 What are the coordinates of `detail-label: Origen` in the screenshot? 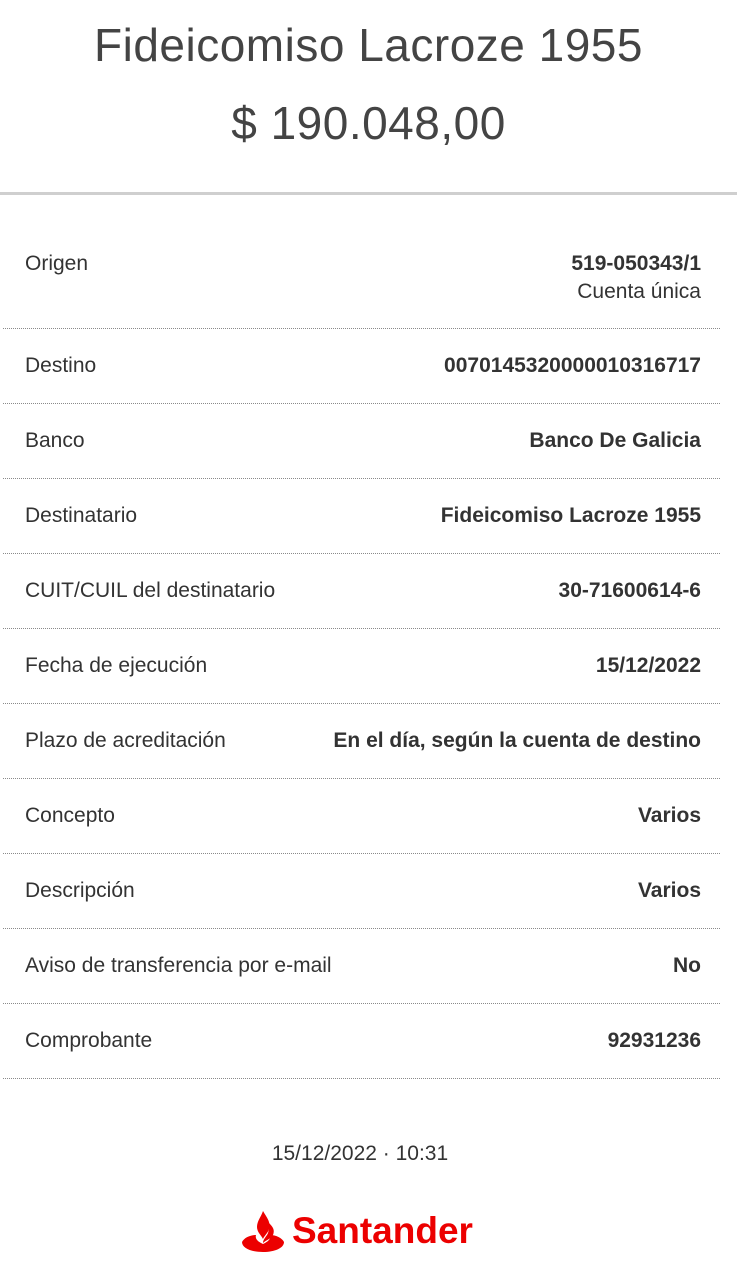 It's located at (57, 263).